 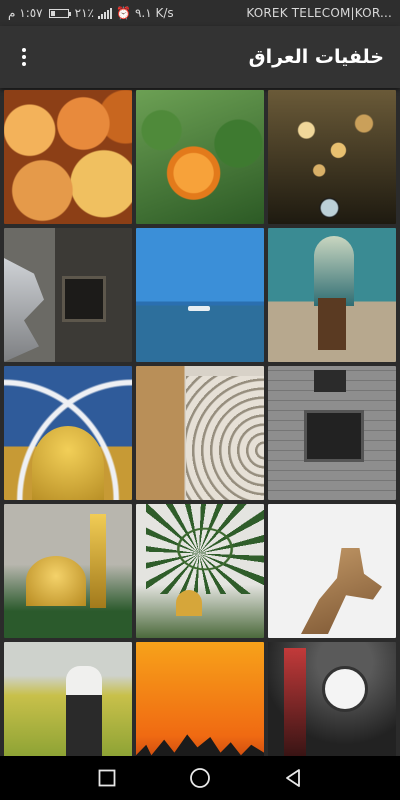 I want to click on wallpaper-thumbnail-golden-dome-arches, so click(x=68, y=433).